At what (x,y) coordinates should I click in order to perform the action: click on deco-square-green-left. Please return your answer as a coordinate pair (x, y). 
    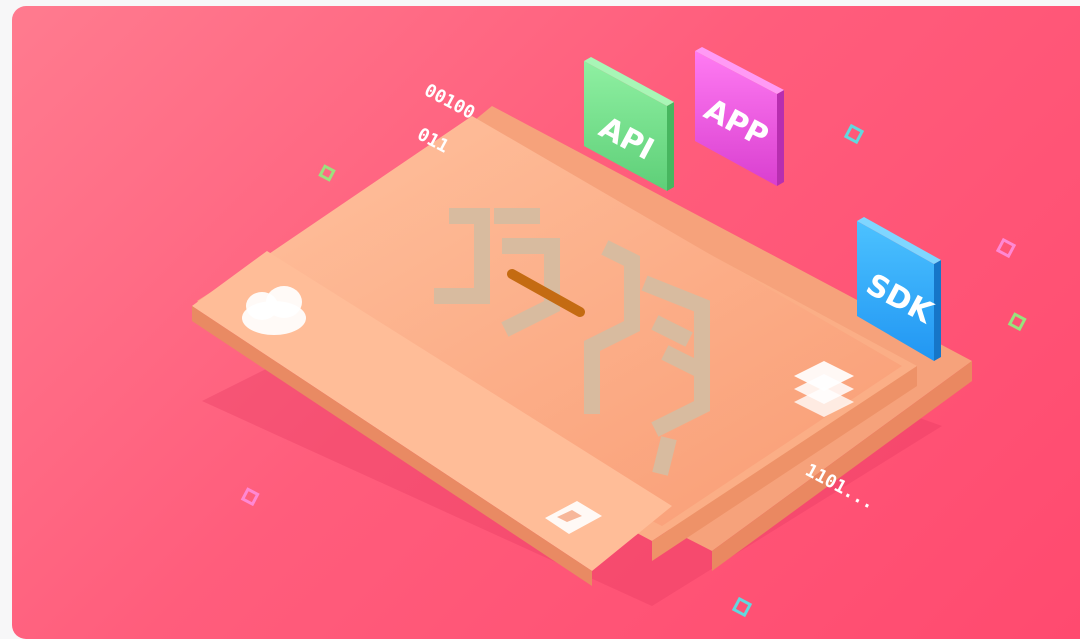
    Looking at the image, I should click on (327, 173).